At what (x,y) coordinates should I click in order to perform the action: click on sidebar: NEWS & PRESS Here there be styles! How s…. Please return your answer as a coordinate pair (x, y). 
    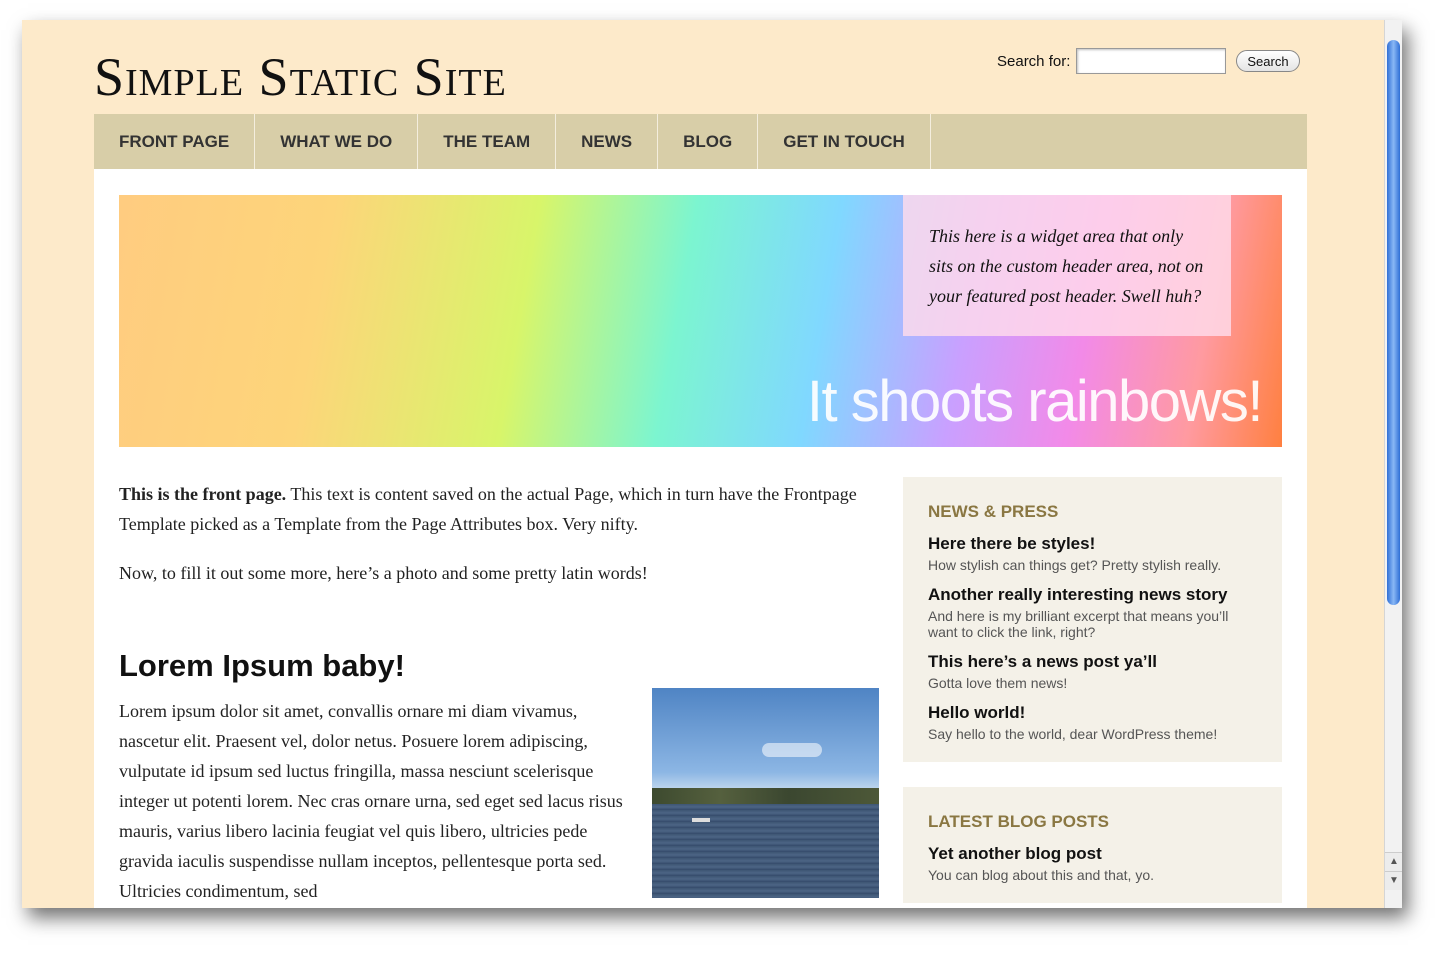
    Looking at the image, I should click on (1092, 692).